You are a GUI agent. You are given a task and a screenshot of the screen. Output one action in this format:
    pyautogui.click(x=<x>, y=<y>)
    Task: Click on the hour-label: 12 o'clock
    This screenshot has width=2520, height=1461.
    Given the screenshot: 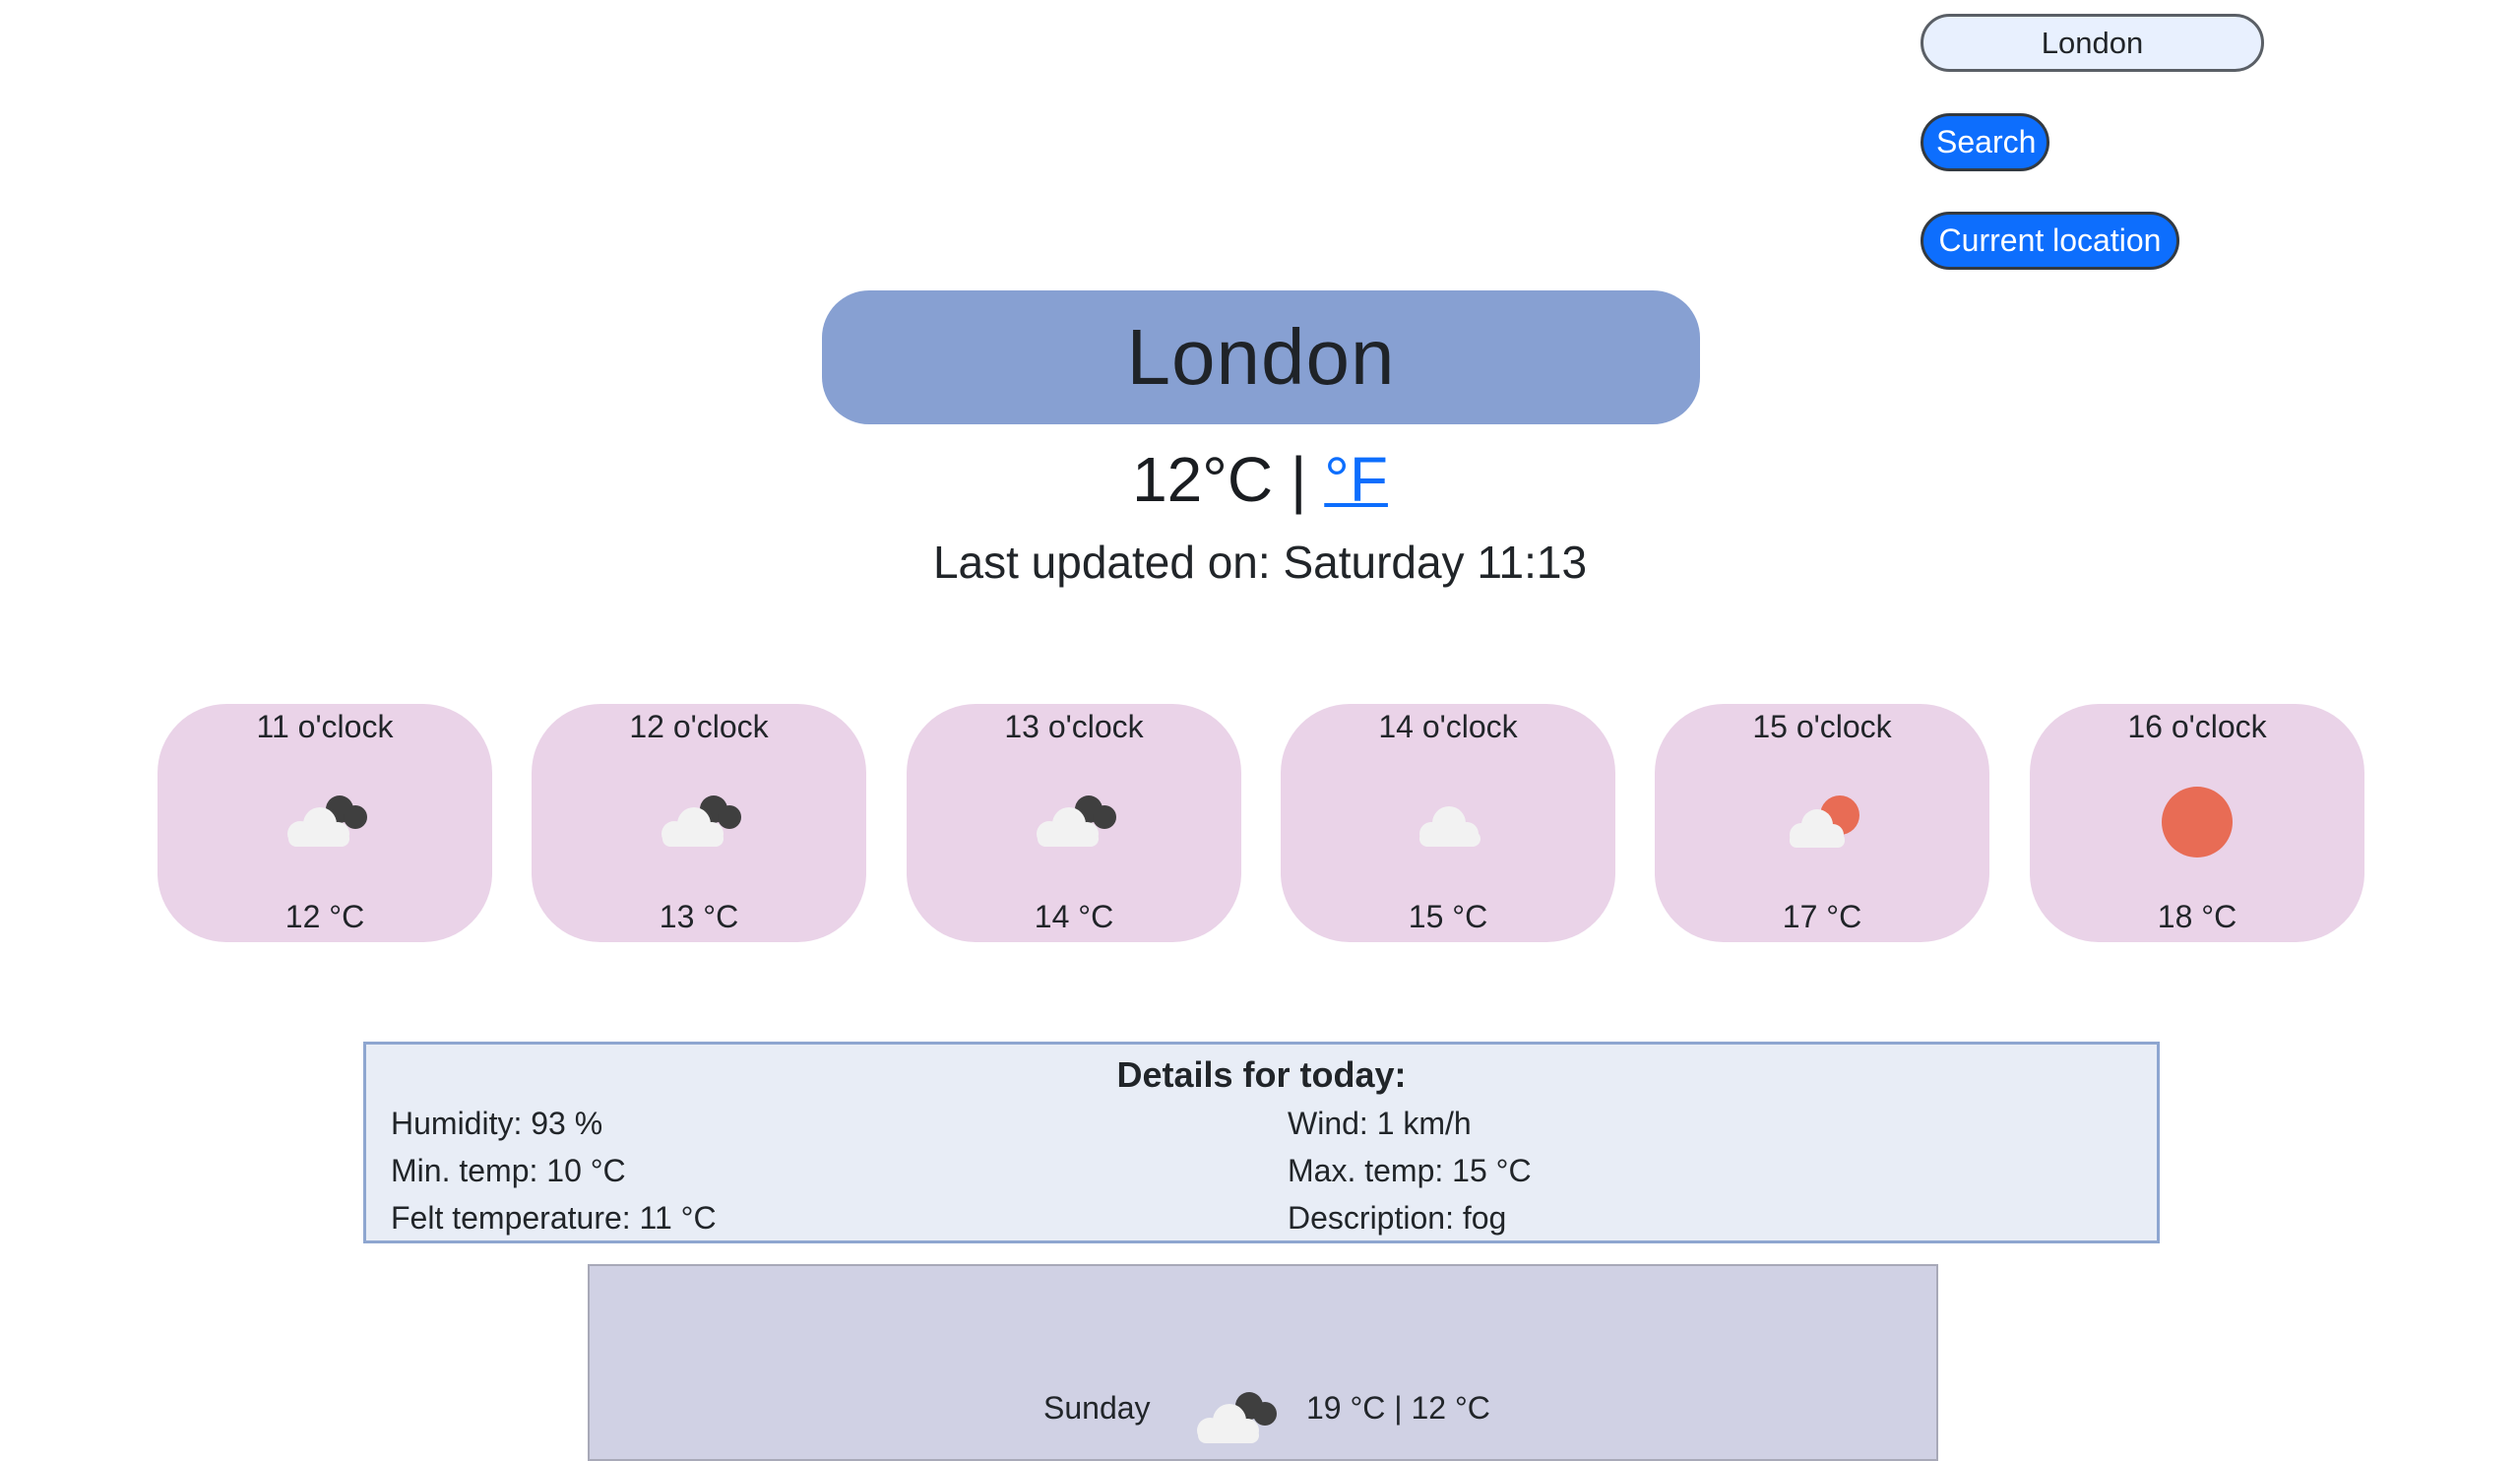 What is the action you would take?
    pyautogui.click(x=699, y=726)
    